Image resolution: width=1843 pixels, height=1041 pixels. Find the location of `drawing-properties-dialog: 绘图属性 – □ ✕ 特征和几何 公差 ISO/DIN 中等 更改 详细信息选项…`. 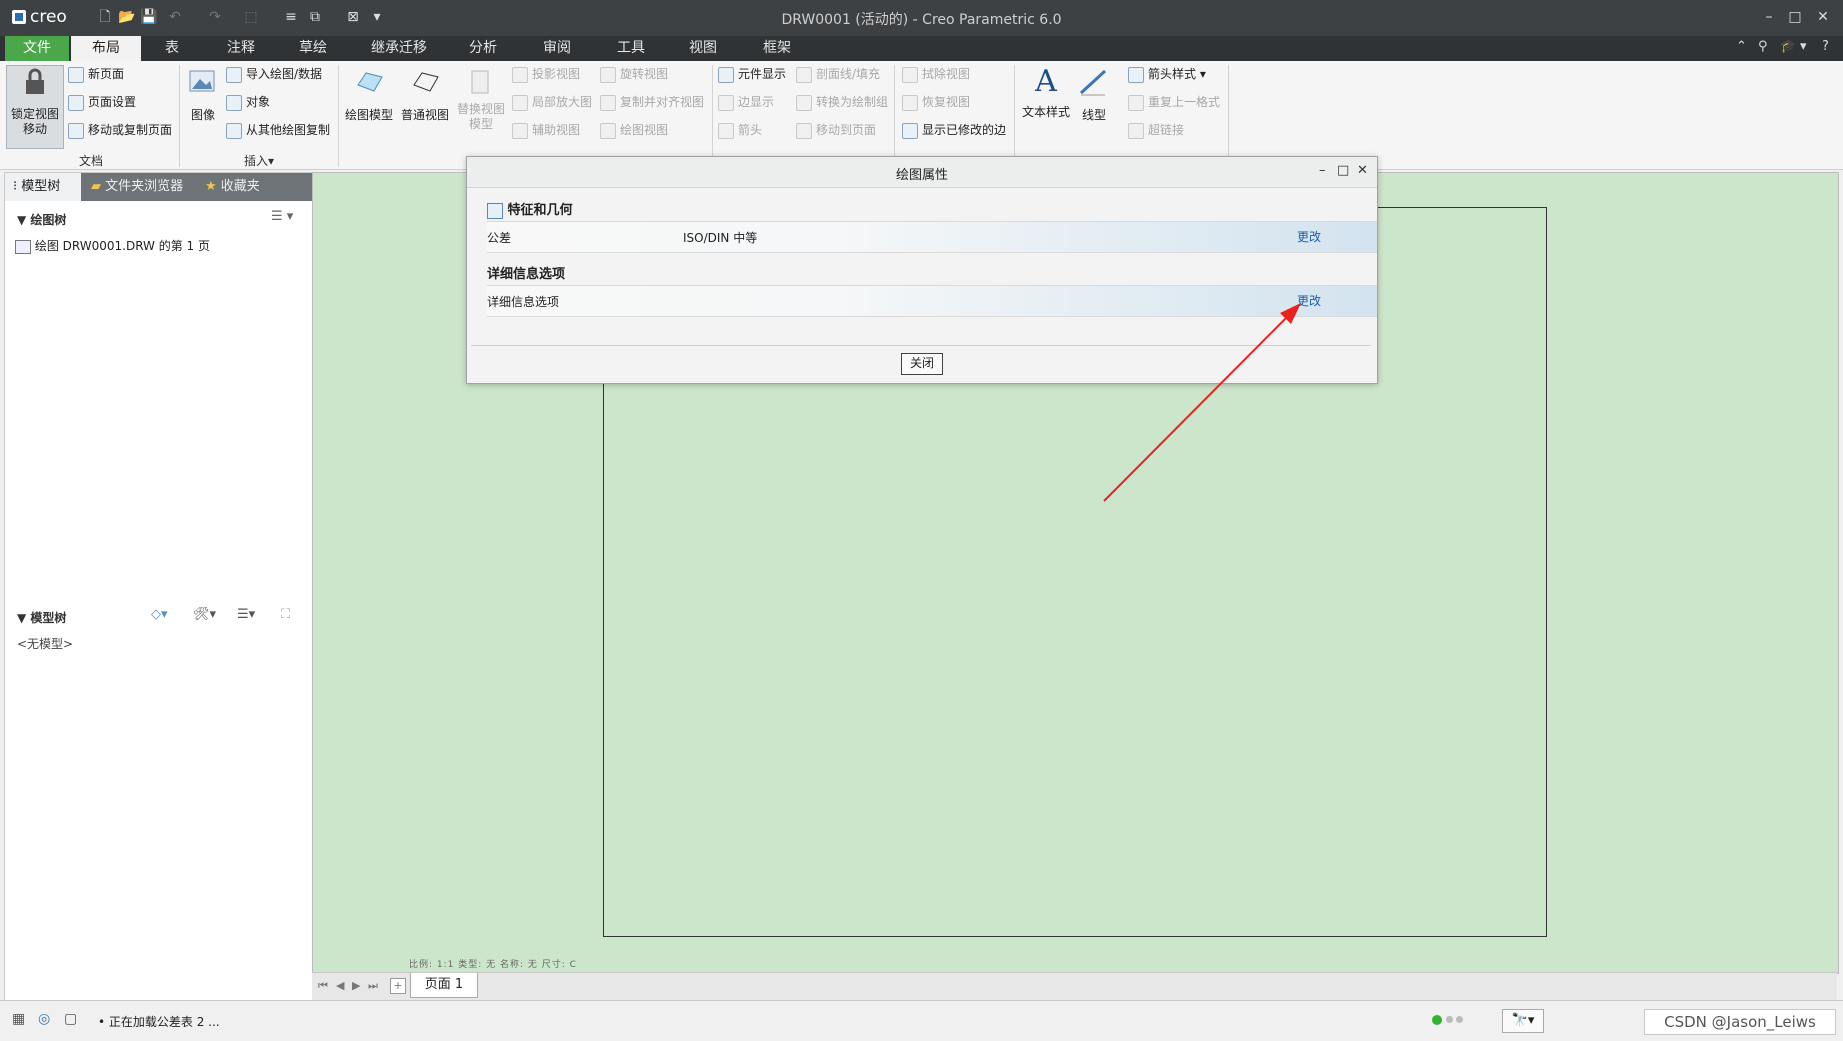

drawing-properties-dialog: 绘图属性 – □ ✕ 特征和几何 公差 ISO/DIN 中等 更改 详细信息选项… is located at coordinates (922, 270).